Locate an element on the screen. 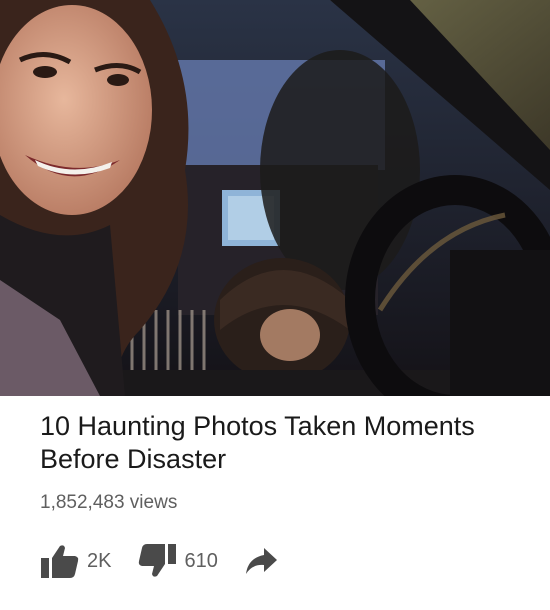  thumbs-up-icon is located at coordinates (60, 561).